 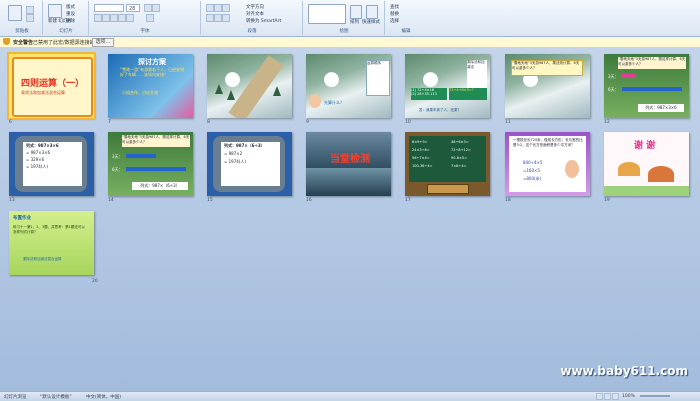 What do you see at coordinates (109, 8) in the screenshot?
I see `font-name-box` at bounding box center [109, 8].